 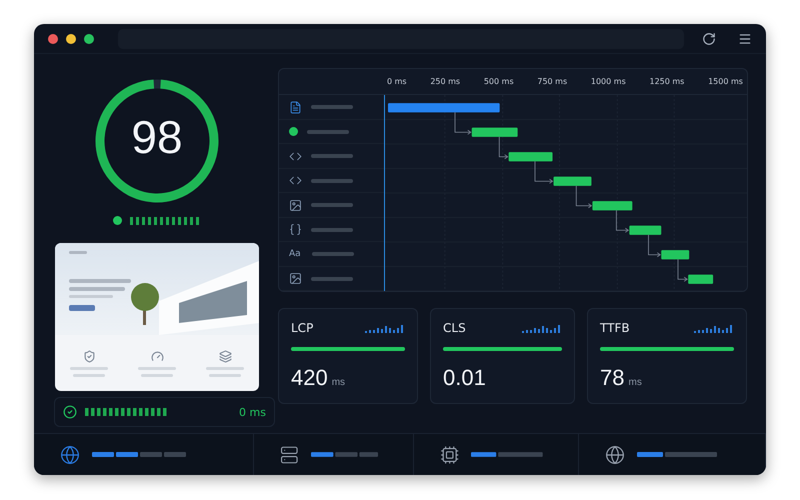 I want to click on metric-name: TTFB, so click(x=615, y=328).